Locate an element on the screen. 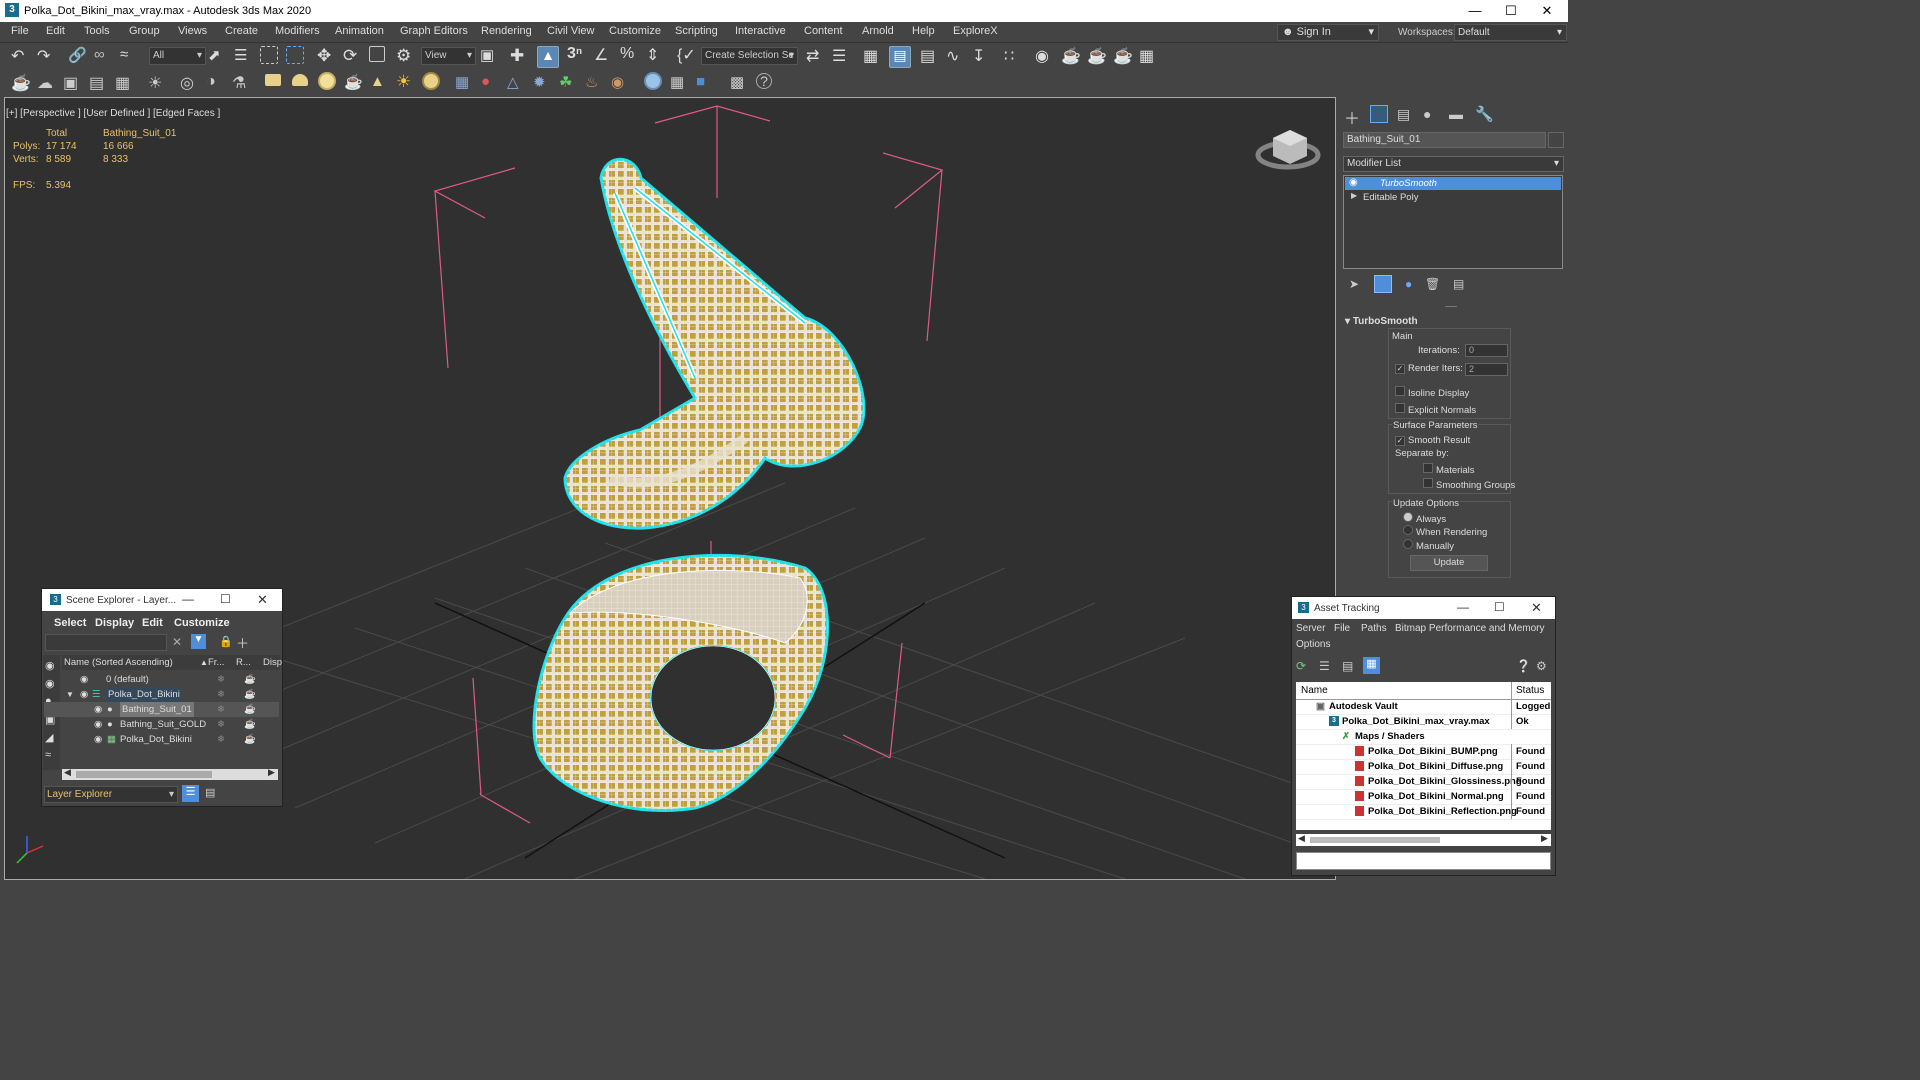  pivot-center-icon: ▣ is located at coordinates (490, 56).